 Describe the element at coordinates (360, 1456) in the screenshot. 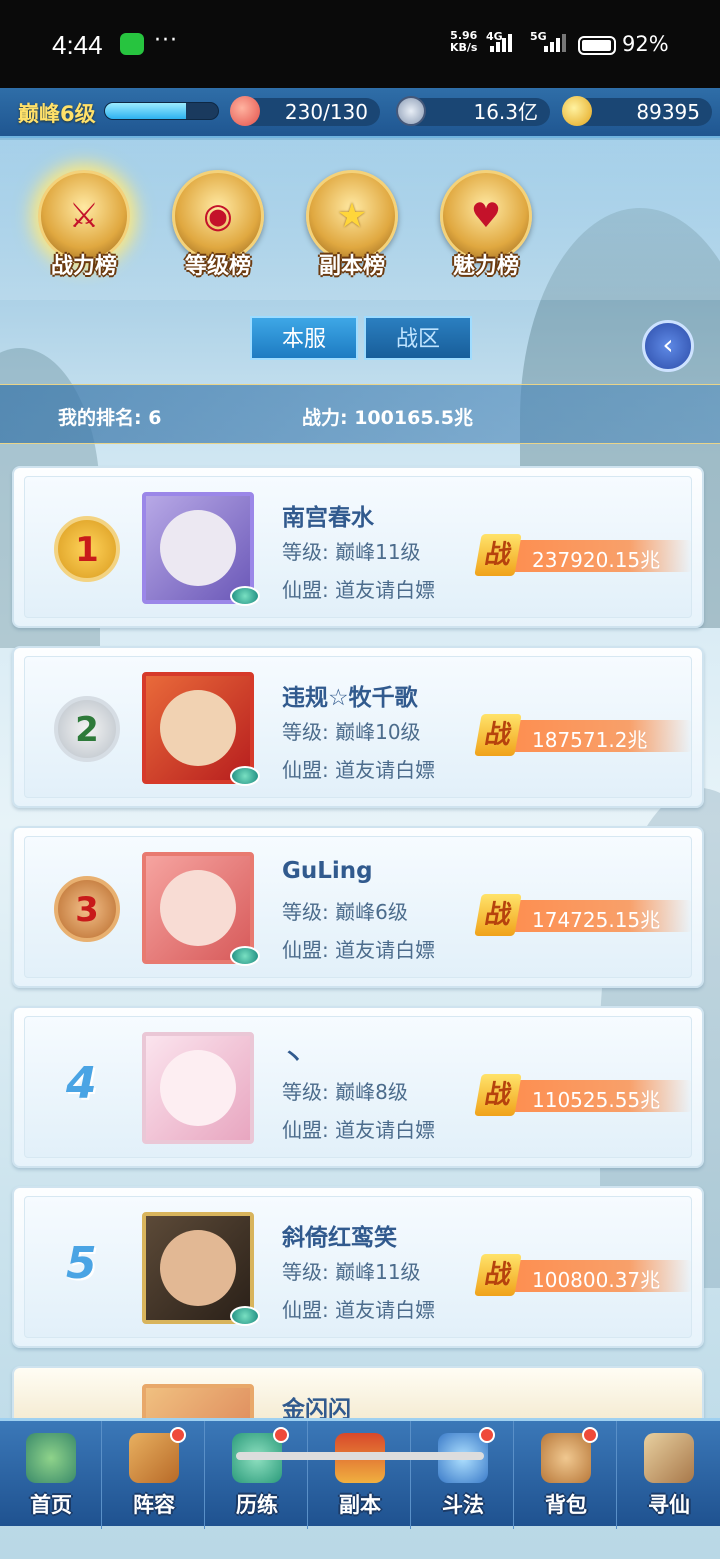

I see `home-indicator` at that location.